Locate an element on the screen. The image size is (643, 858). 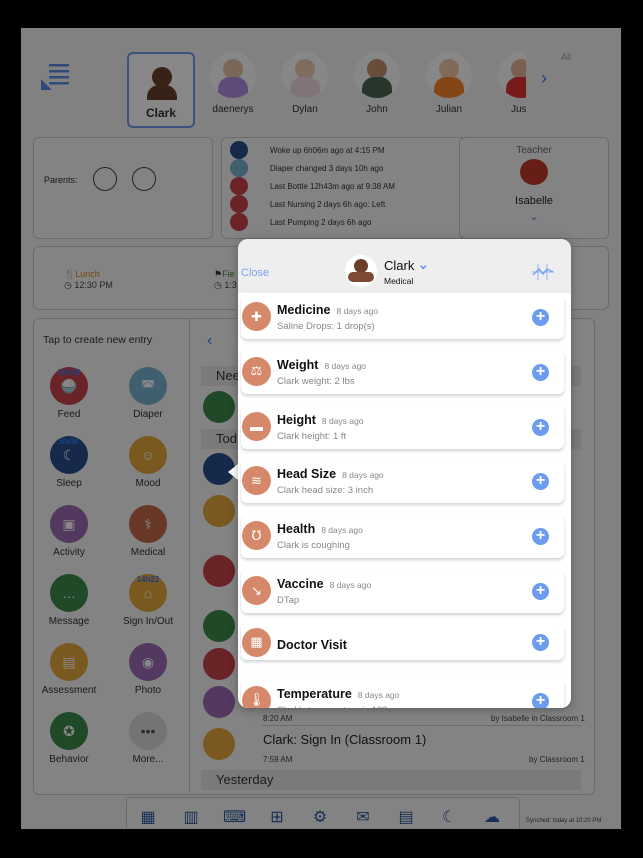
row-title: Health 8 days ago is located at coordinates (320, 529).